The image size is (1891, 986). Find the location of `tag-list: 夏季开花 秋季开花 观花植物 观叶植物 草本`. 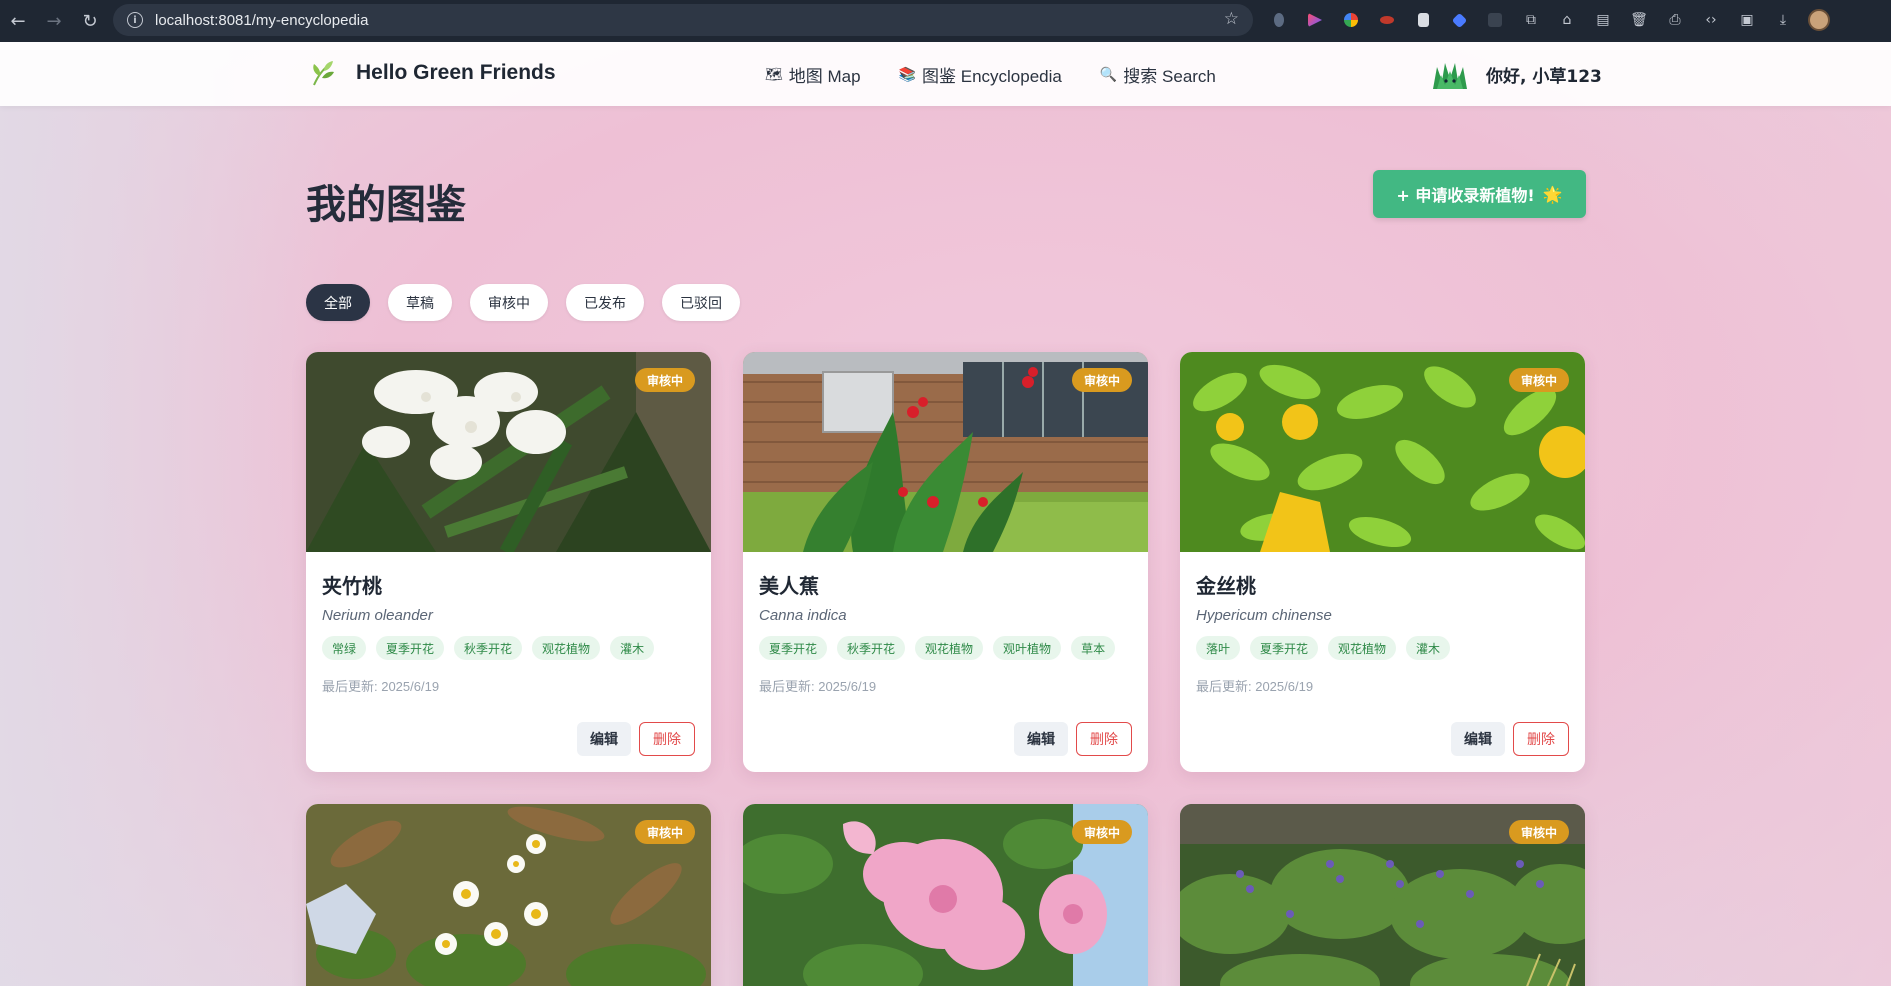

tag-list: 夏季开花 秋季开花 观花植物 观叶植物 草本 is located at coordinates (945, 648).